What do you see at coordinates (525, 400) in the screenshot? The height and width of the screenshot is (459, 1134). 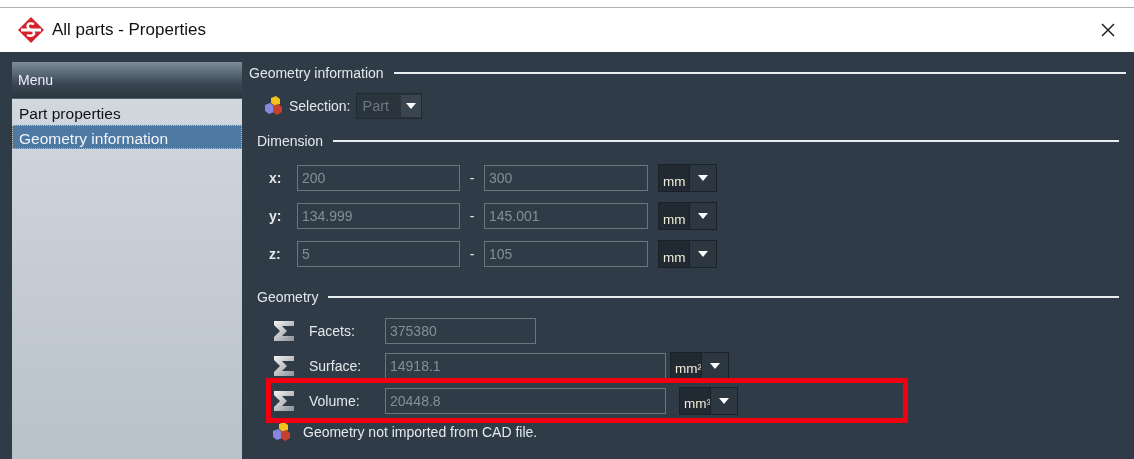 I see `value-field: 20448.8` at bounding box center [525, 400].